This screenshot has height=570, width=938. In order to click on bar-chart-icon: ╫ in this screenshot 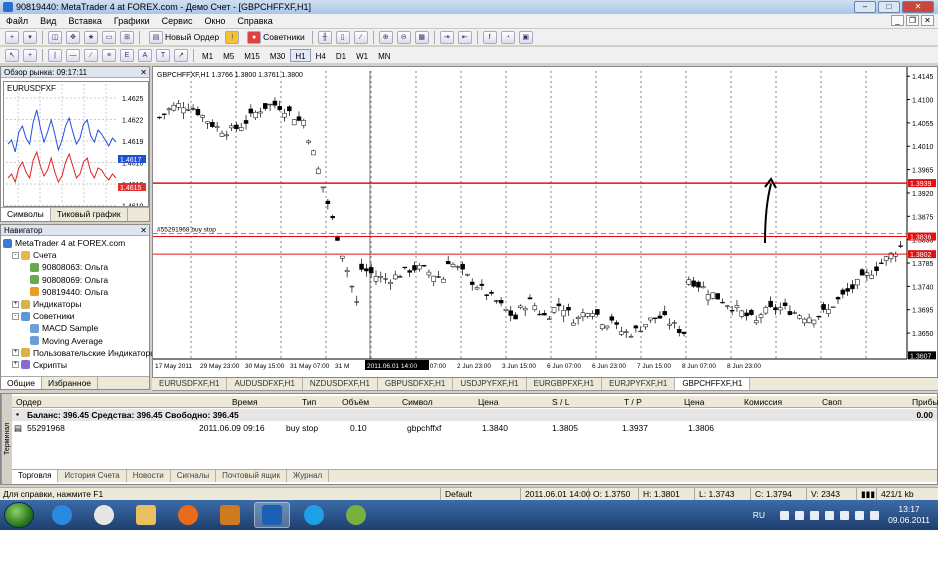, I will do `click(324, 37)`.